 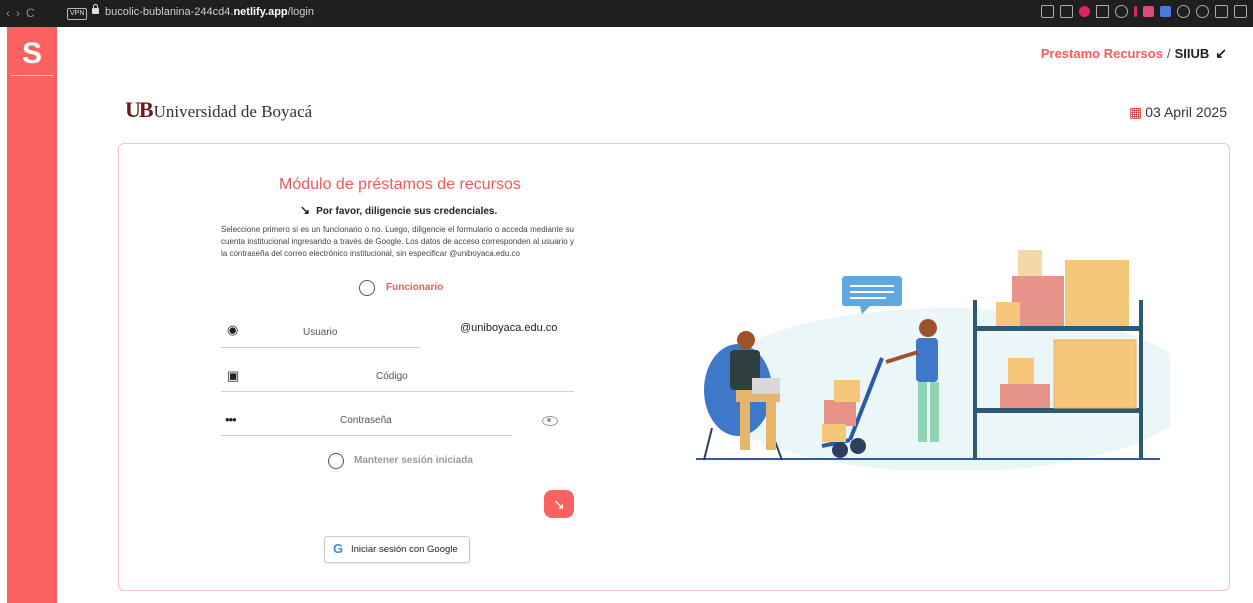 What do you see at coordinates (1121, 11) in the screenshot?
I see `heart-icon` at bounding box center [1121, 11].